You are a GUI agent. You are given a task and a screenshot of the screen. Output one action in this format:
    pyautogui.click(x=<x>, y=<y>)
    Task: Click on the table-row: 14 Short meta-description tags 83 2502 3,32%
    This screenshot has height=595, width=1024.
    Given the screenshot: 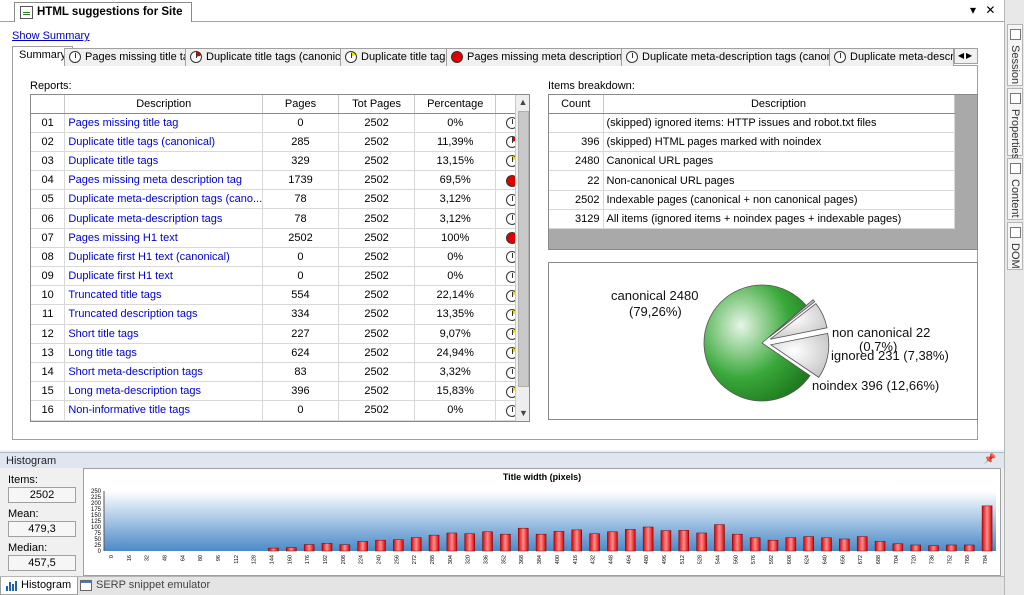 What is the action you would take?
    pyautogui.click(x=280, y=372)
    